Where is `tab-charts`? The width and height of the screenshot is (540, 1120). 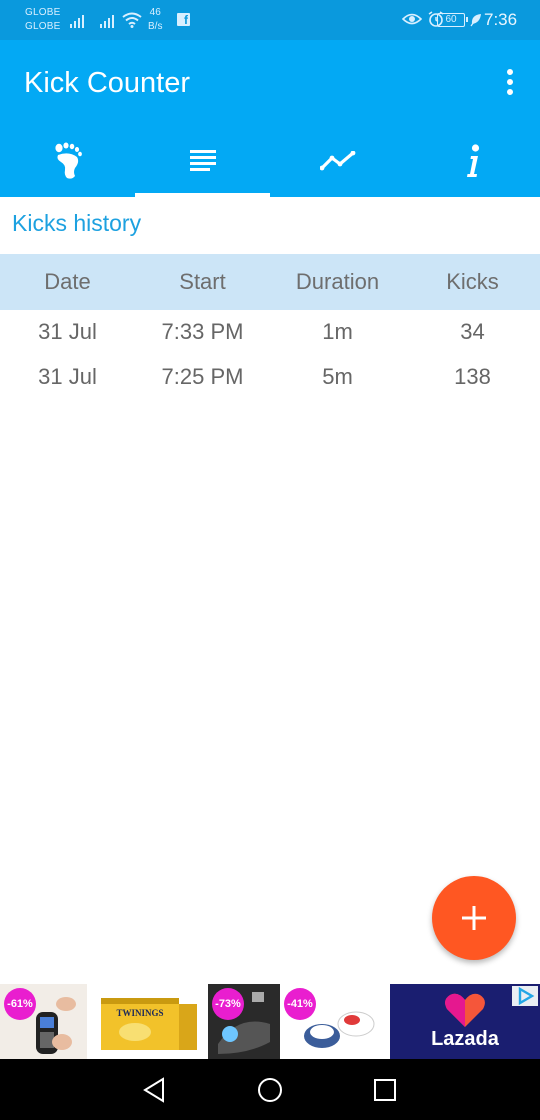
tab-charts is located at coordinates (337, 161).